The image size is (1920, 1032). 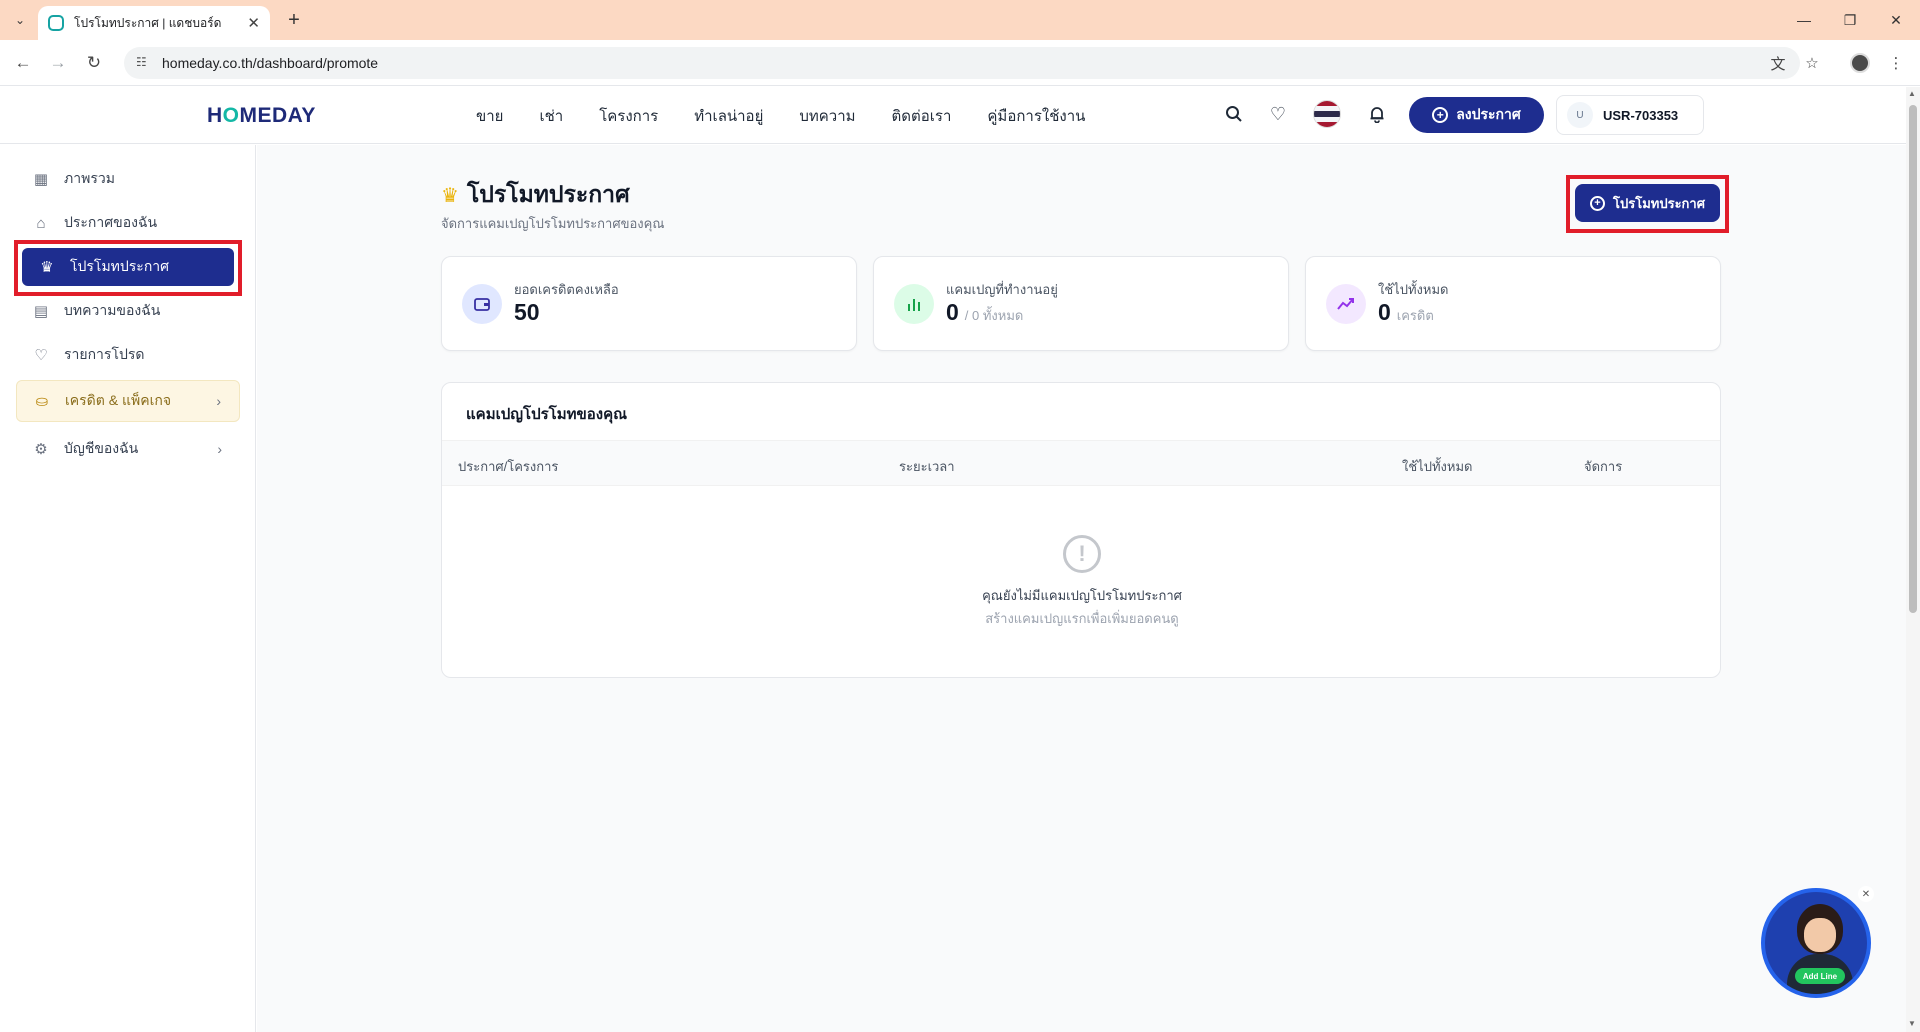 I want to click on forward-icon: →, so click(x=58, y=63).